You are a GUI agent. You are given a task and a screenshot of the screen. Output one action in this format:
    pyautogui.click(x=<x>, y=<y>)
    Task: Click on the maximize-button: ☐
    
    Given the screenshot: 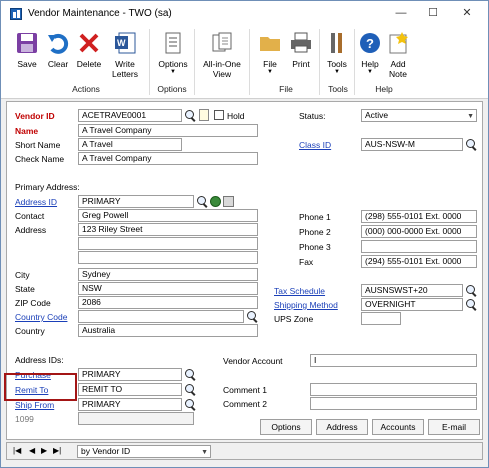 What is the action you would take?
    pyautogui.click(x=433, y=13)
    